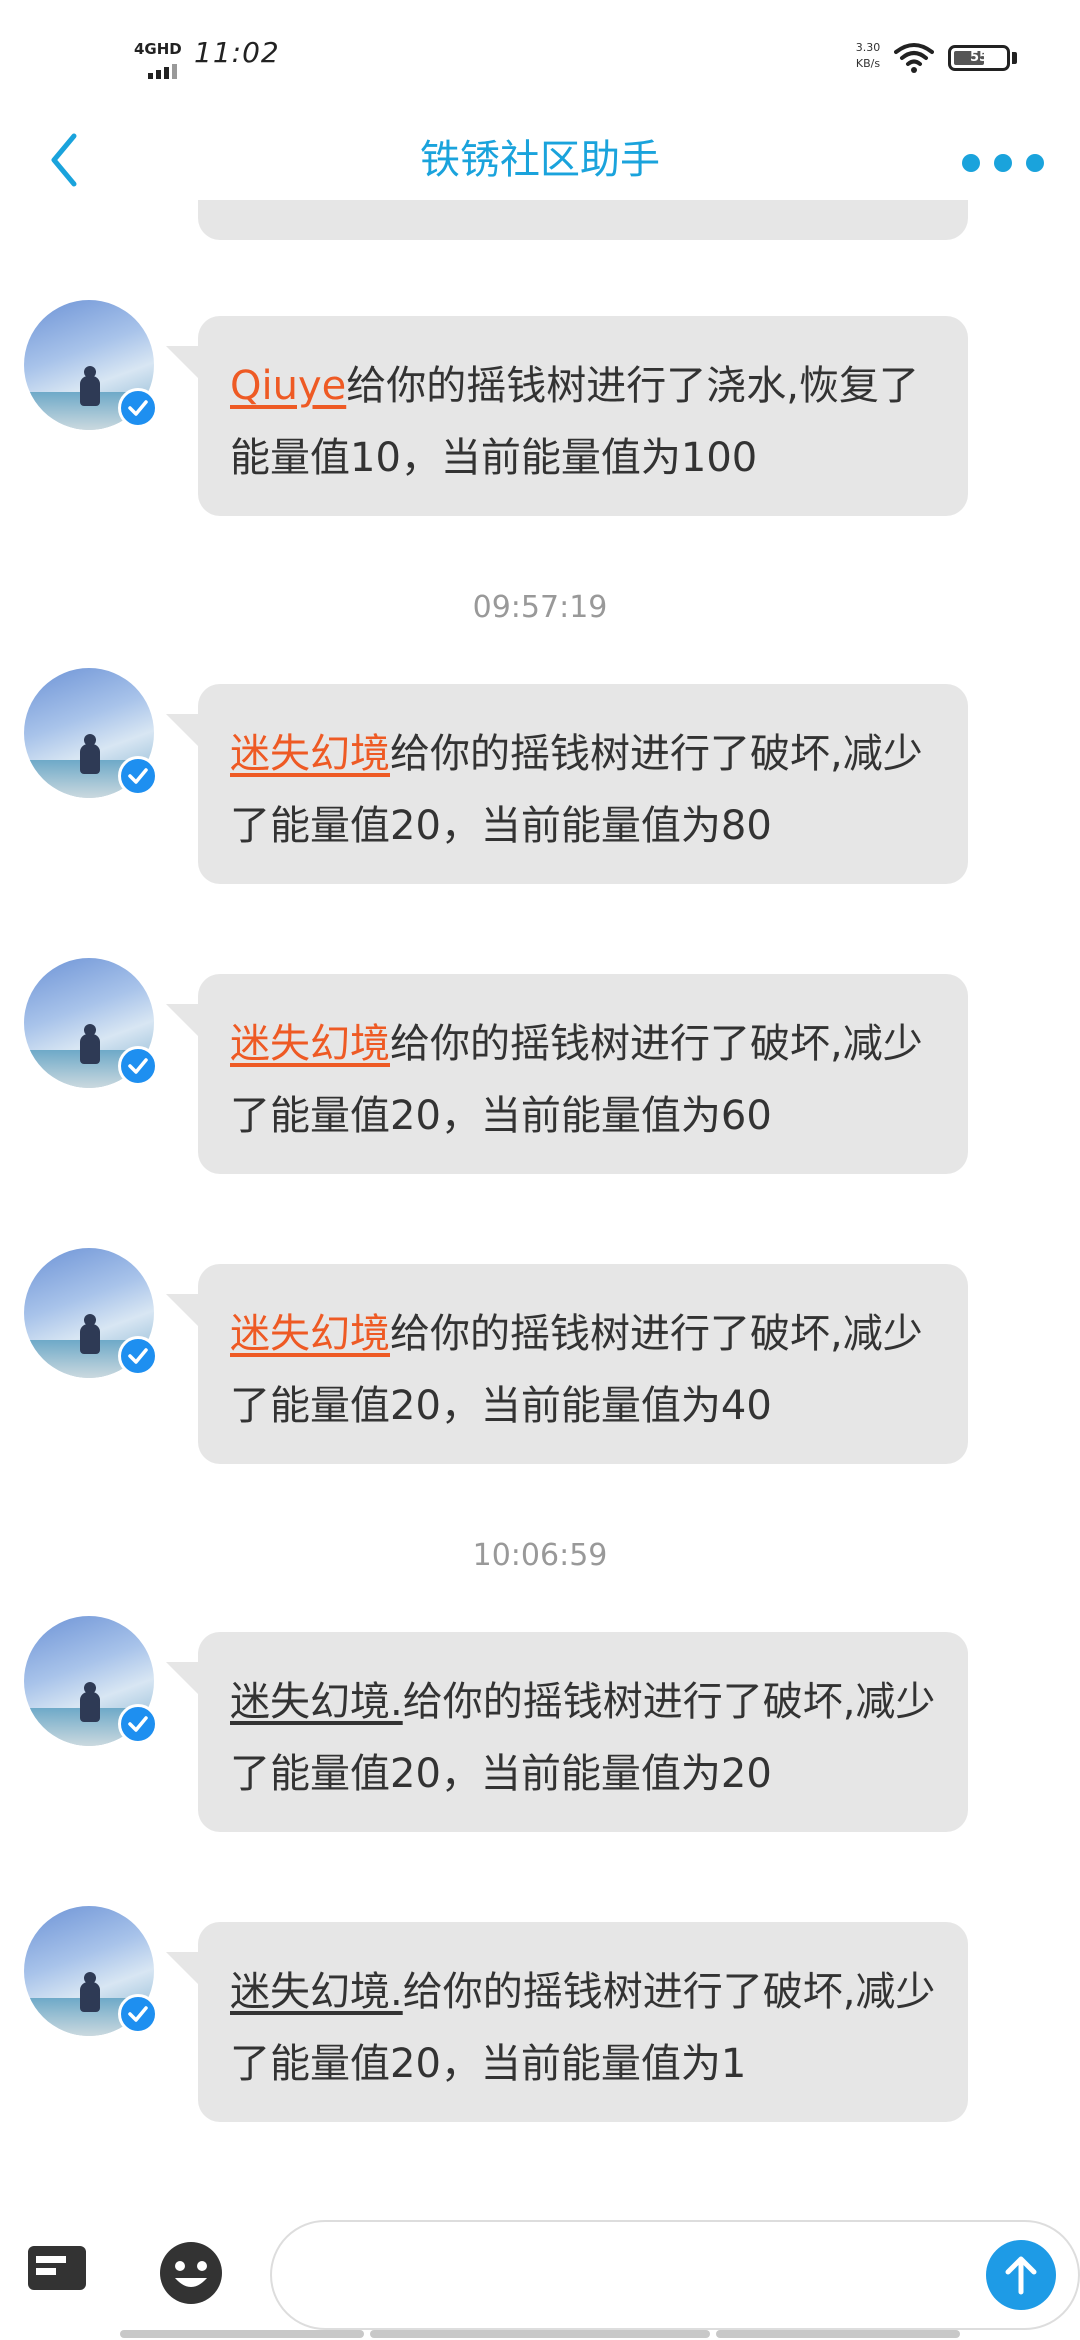  I want to click on message-bubble-partial, so click(583, 220).